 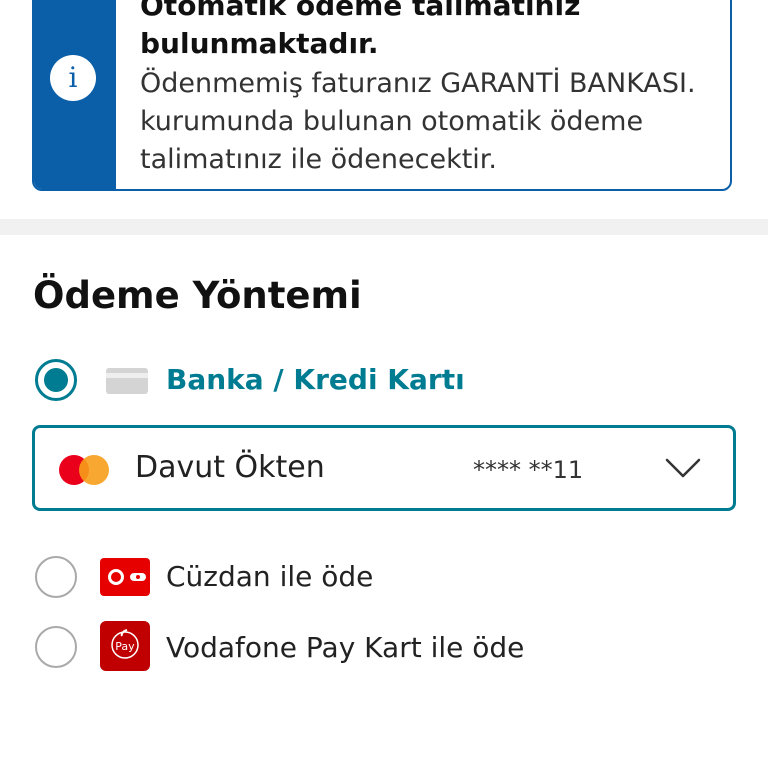 I want to click on info-banner-title-line-2: bulunmaktadır., so click(x=259, y=43).